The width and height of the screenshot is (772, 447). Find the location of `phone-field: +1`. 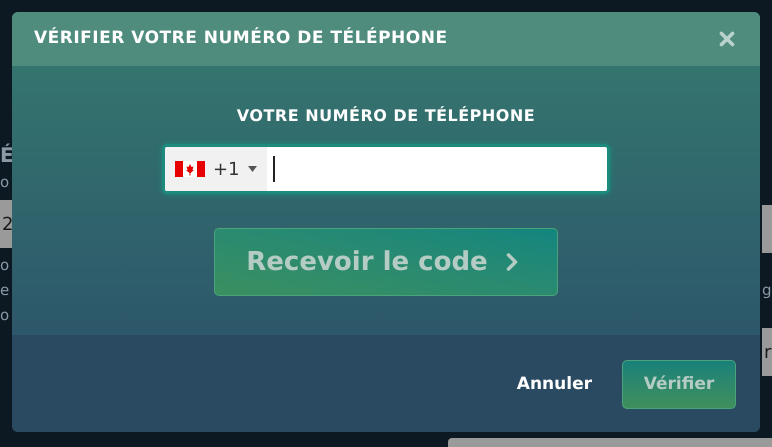

phone-field: +1 is located at coordinates (386, 169).